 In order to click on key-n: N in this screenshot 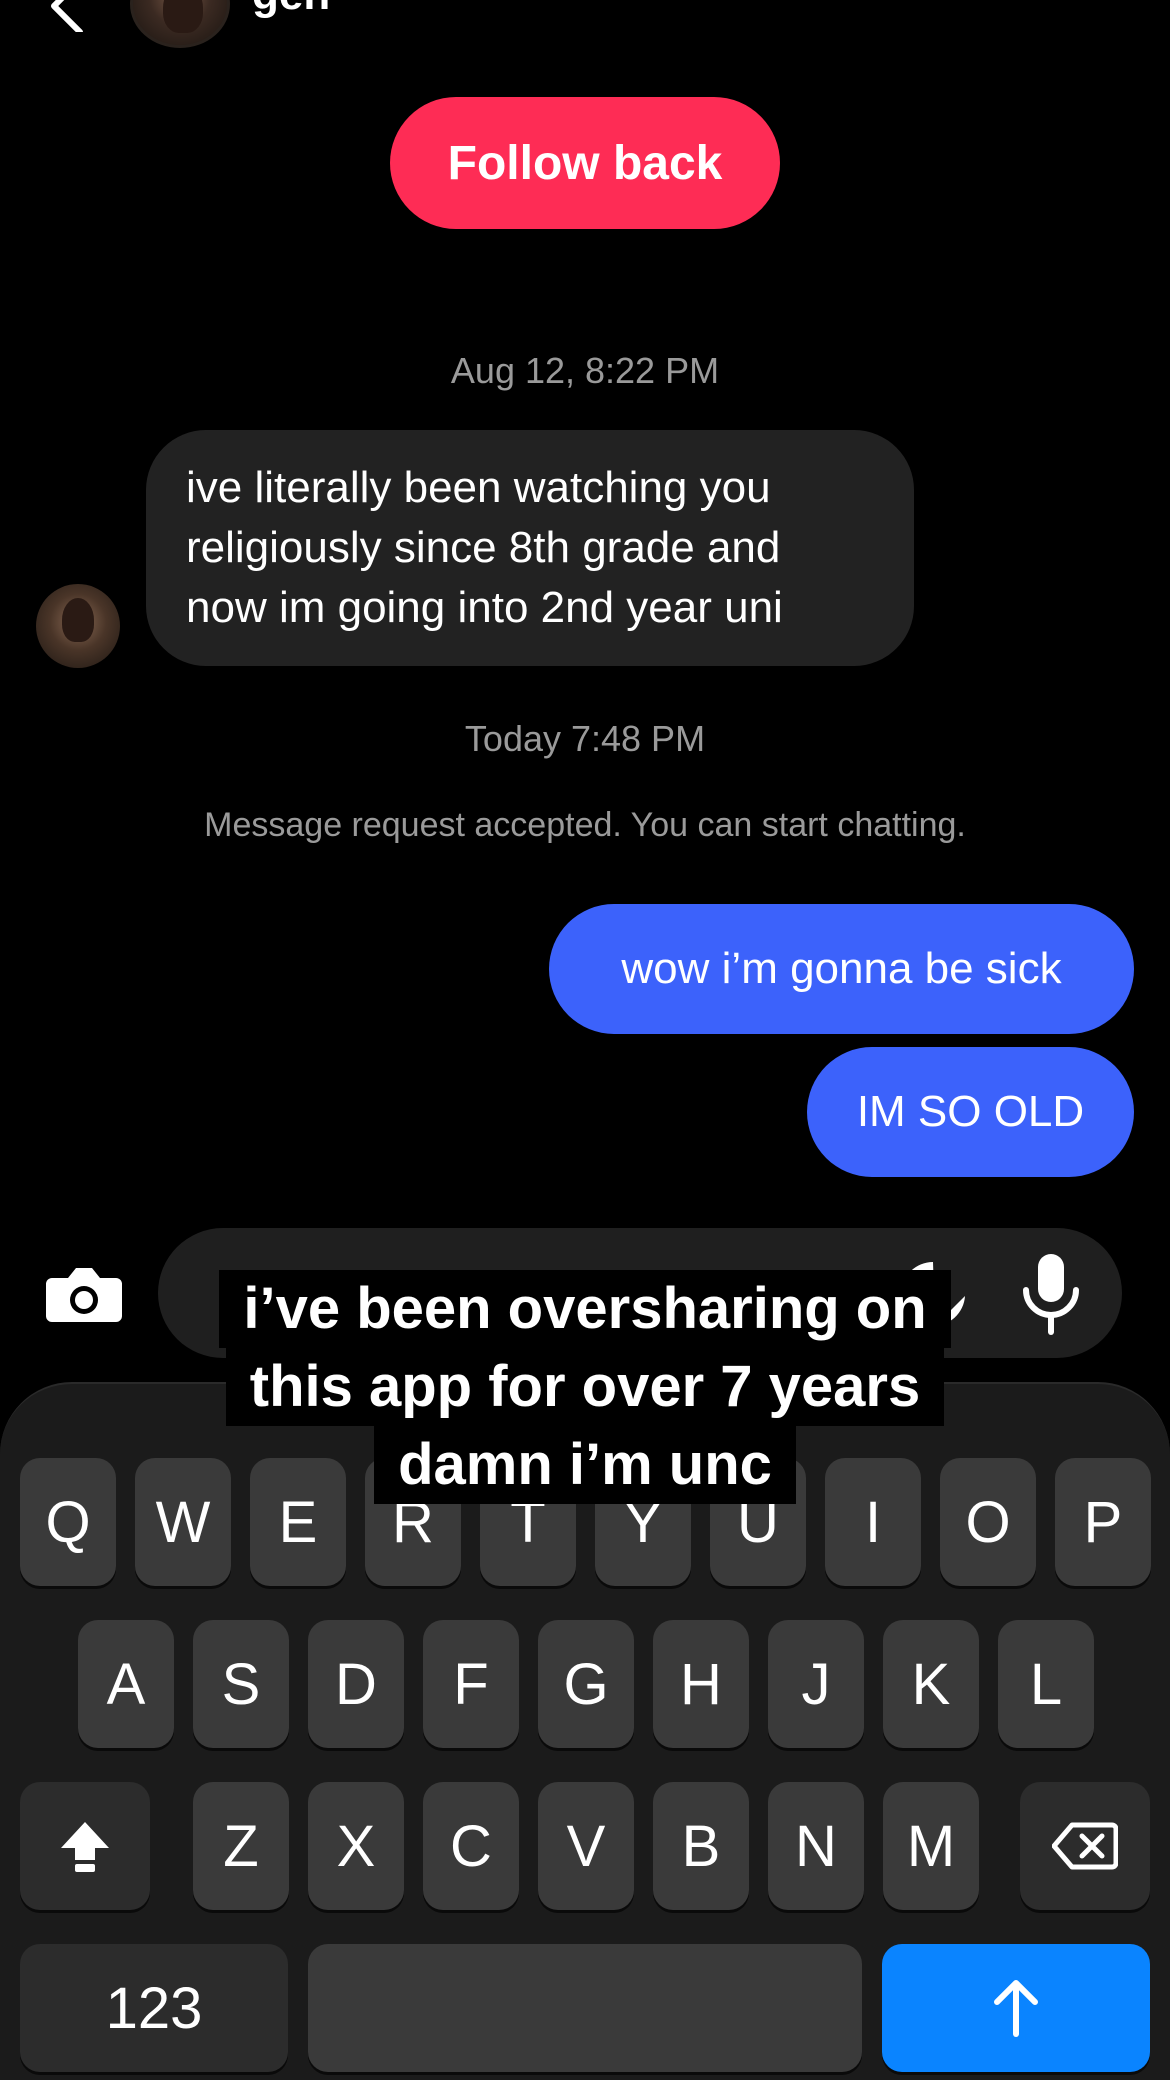, I will do `click(816, 1846)`.